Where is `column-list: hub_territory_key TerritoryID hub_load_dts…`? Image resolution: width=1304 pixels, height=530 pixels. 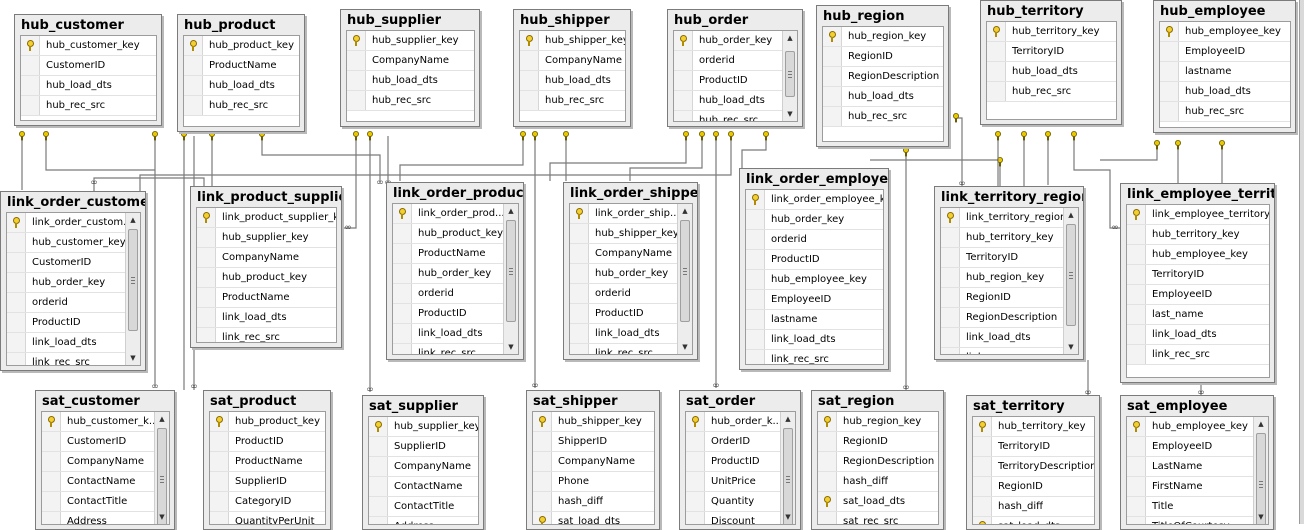 column-list: hub_territory_key TerritoryID hub_load_dts… is located at coordinates (1051, 70).